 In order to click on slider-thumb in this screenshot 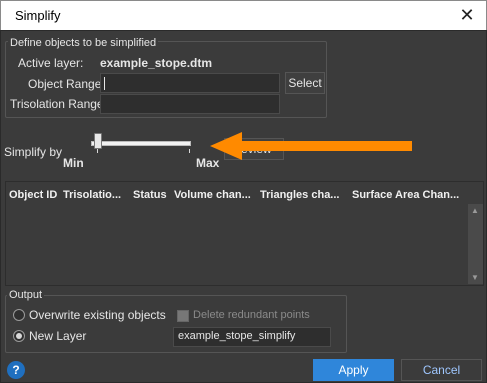, I will do `click(98, 141)`.